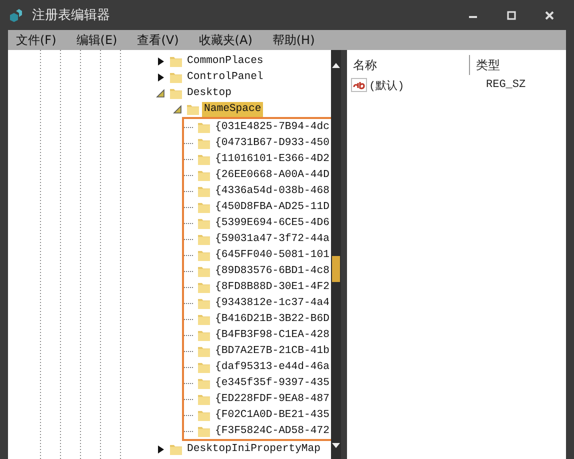 Image resolution: width=574 pixels, height=459 pixels. I want to click on value-name: (默认), so click(427, 85).